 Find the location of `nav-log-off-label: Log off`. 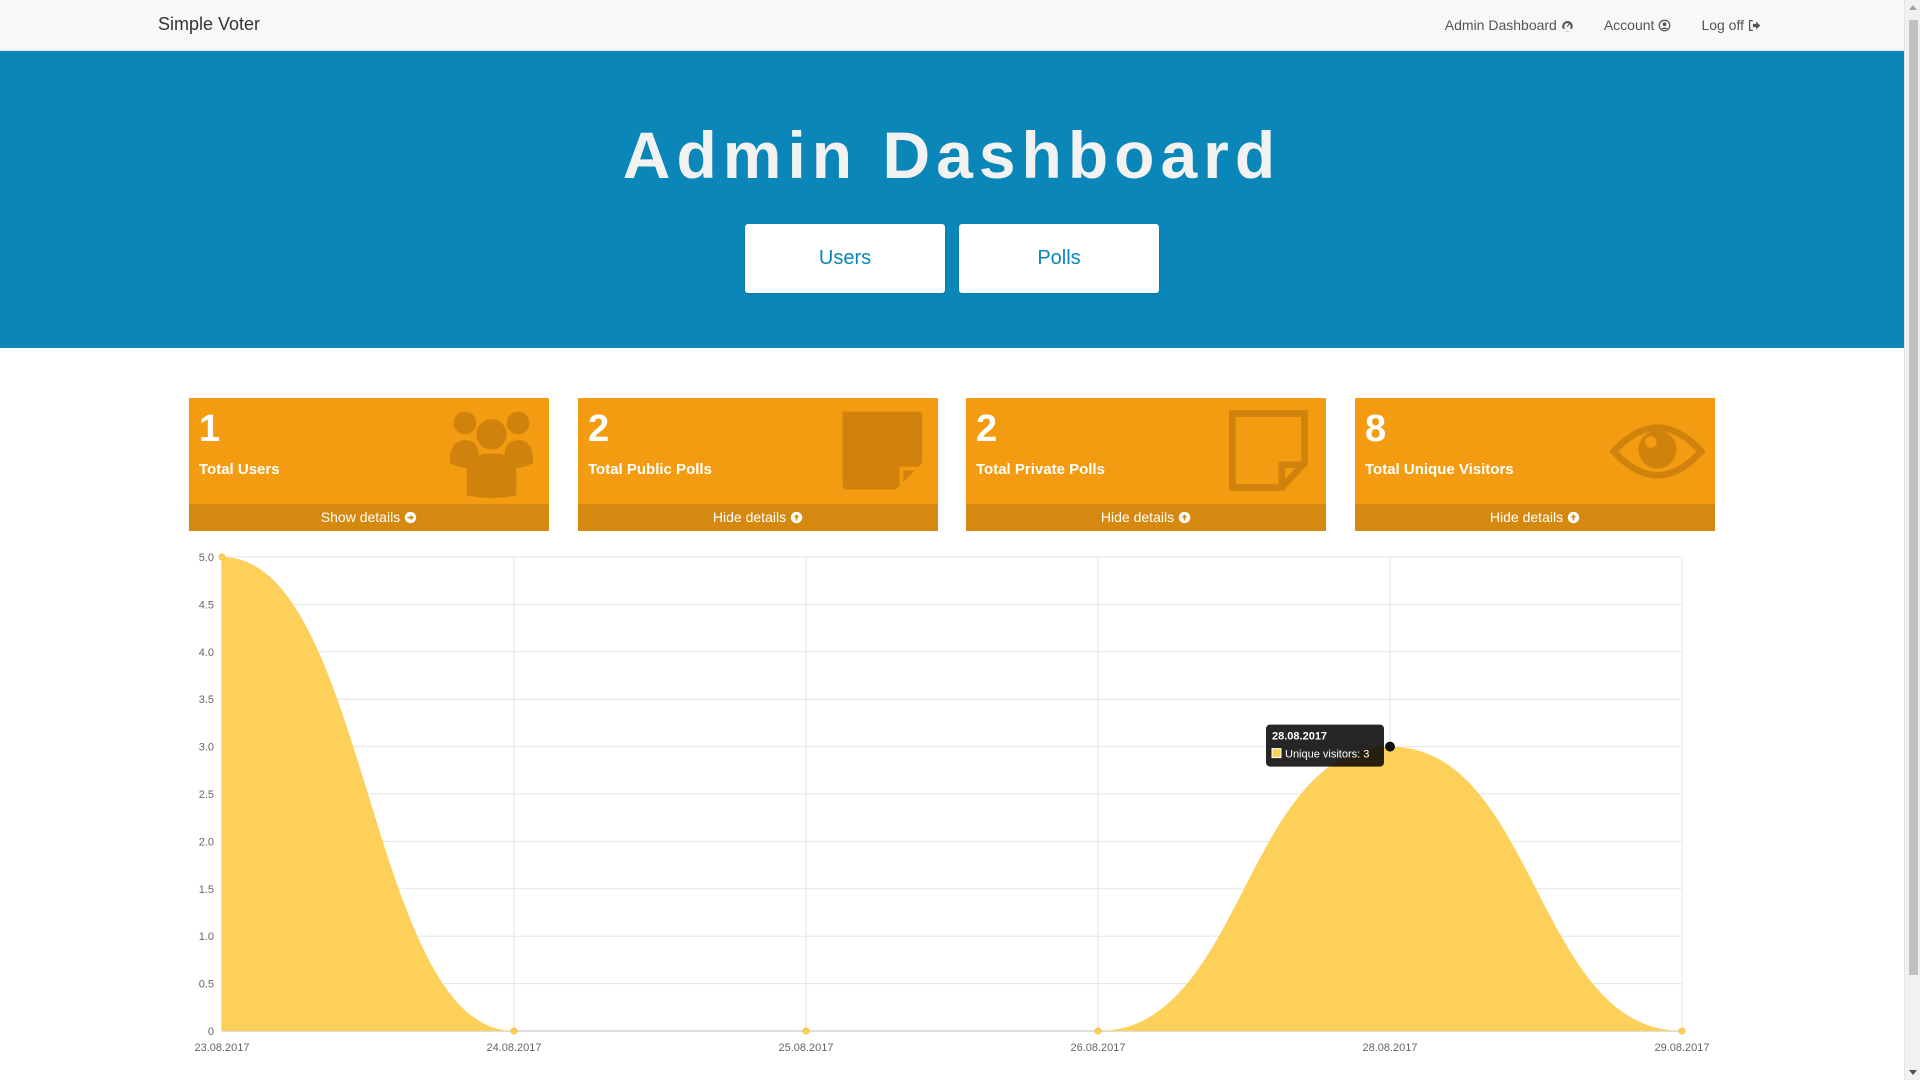

nav-log-off-label: Log off is located at coordinates (1722, 25).